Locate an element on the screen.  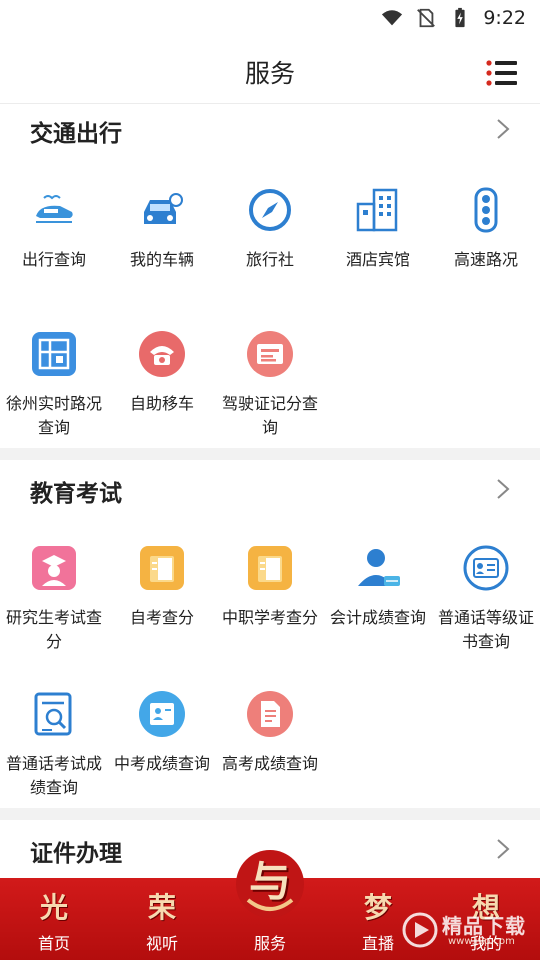
watermark: 精品下载 www.j9p.com is located at coordinates (467, 930).